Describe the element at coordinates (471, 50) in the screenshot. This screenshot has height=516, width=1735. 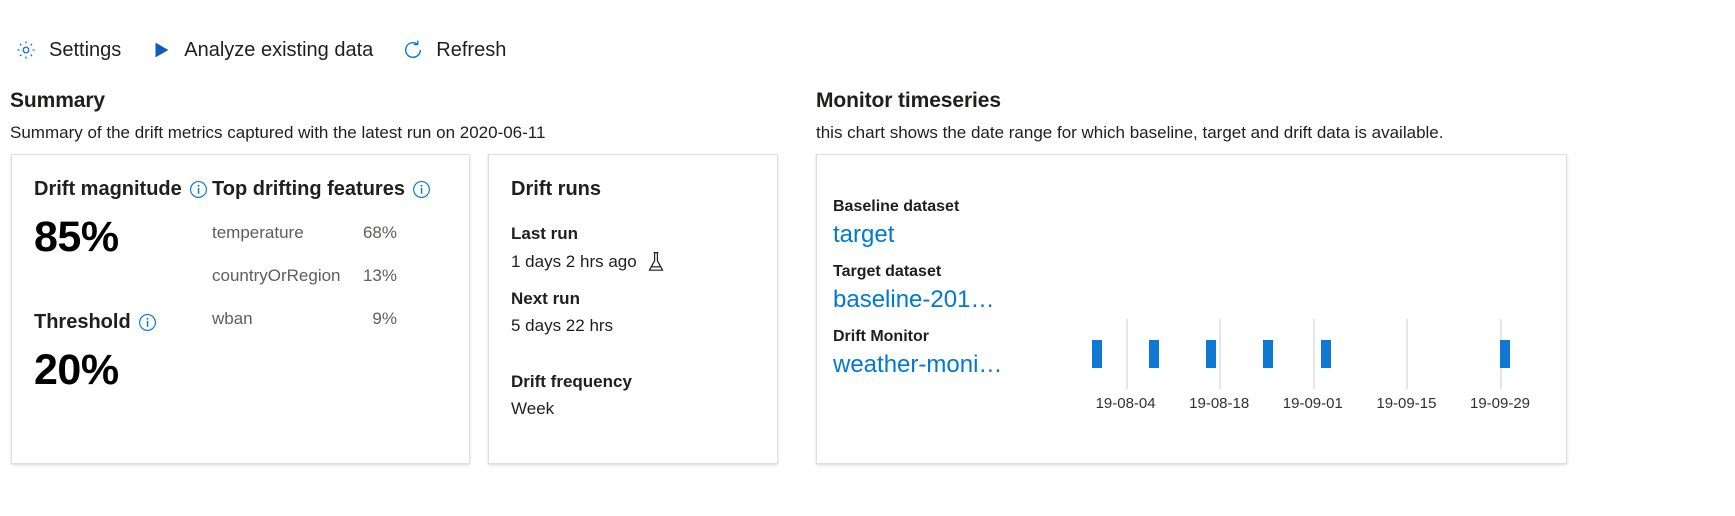
I see `refresh-button-label: Refresh` at that location.